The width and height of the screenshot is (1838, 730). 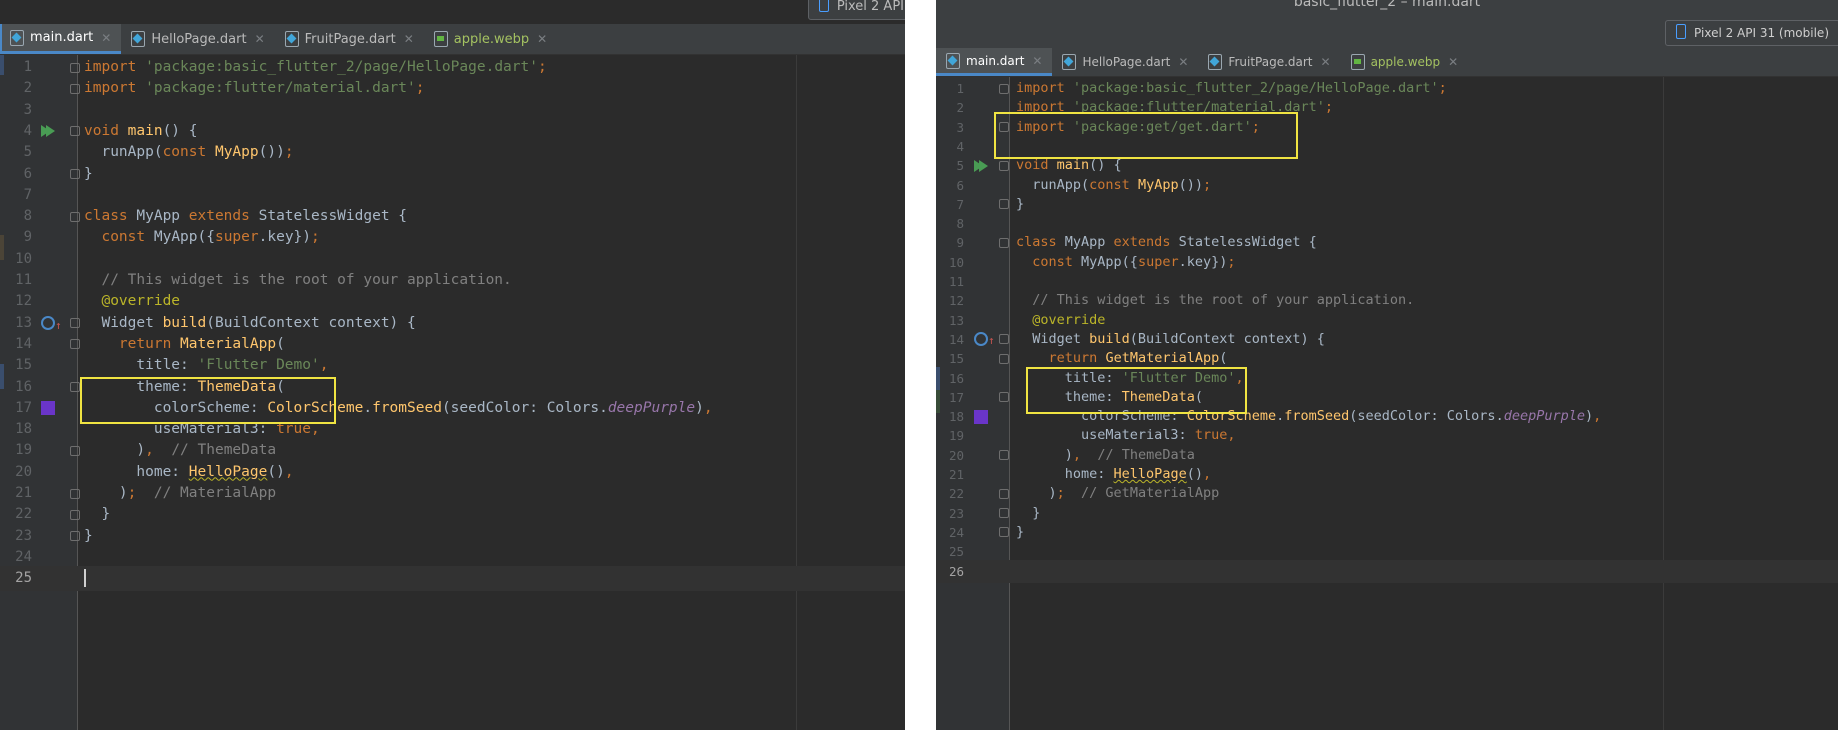 What do you see at coordinates (956, 571) in the screenshot?
I see `line-number: 26` at bounding box center [956, 571].